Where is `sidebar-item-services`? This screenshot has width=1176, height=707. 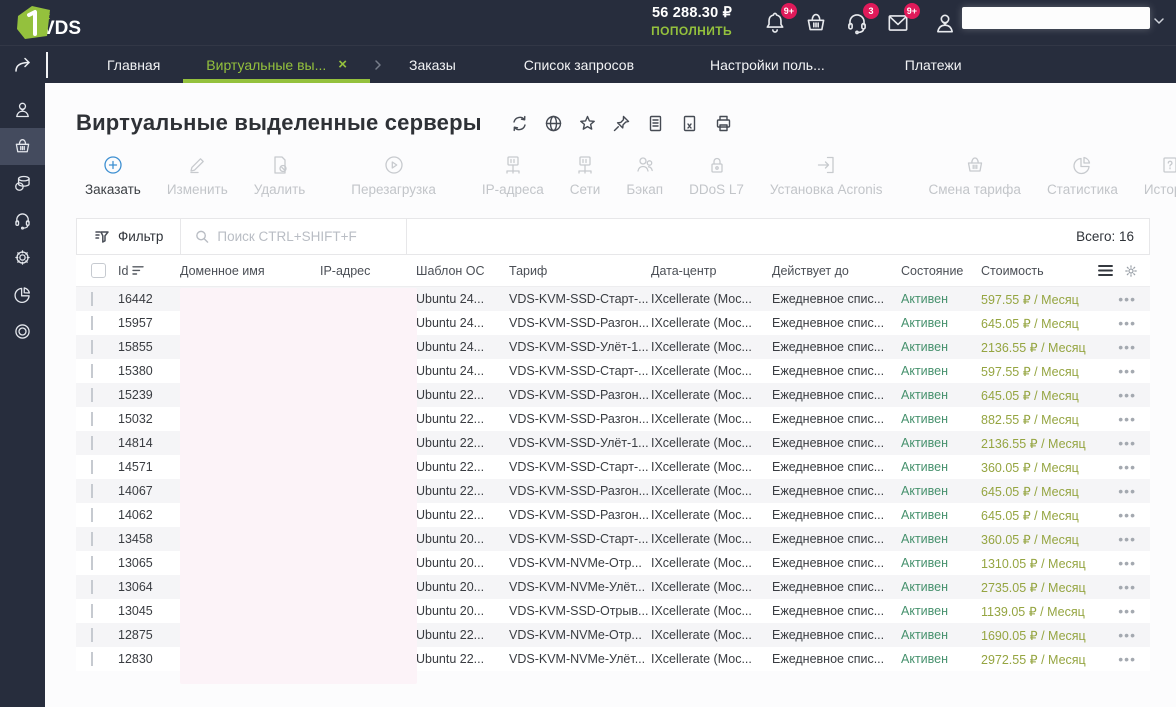
sidebar-item-services is located at coordinates (22, 146).